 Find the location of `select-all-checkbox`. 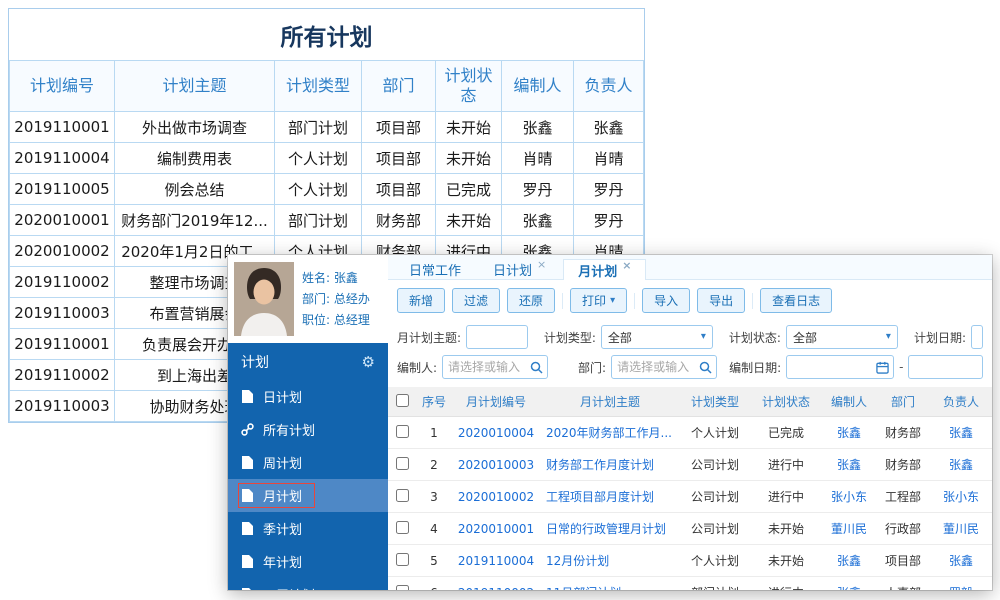

select-all-checkbox is located at coordinates (402, 400).